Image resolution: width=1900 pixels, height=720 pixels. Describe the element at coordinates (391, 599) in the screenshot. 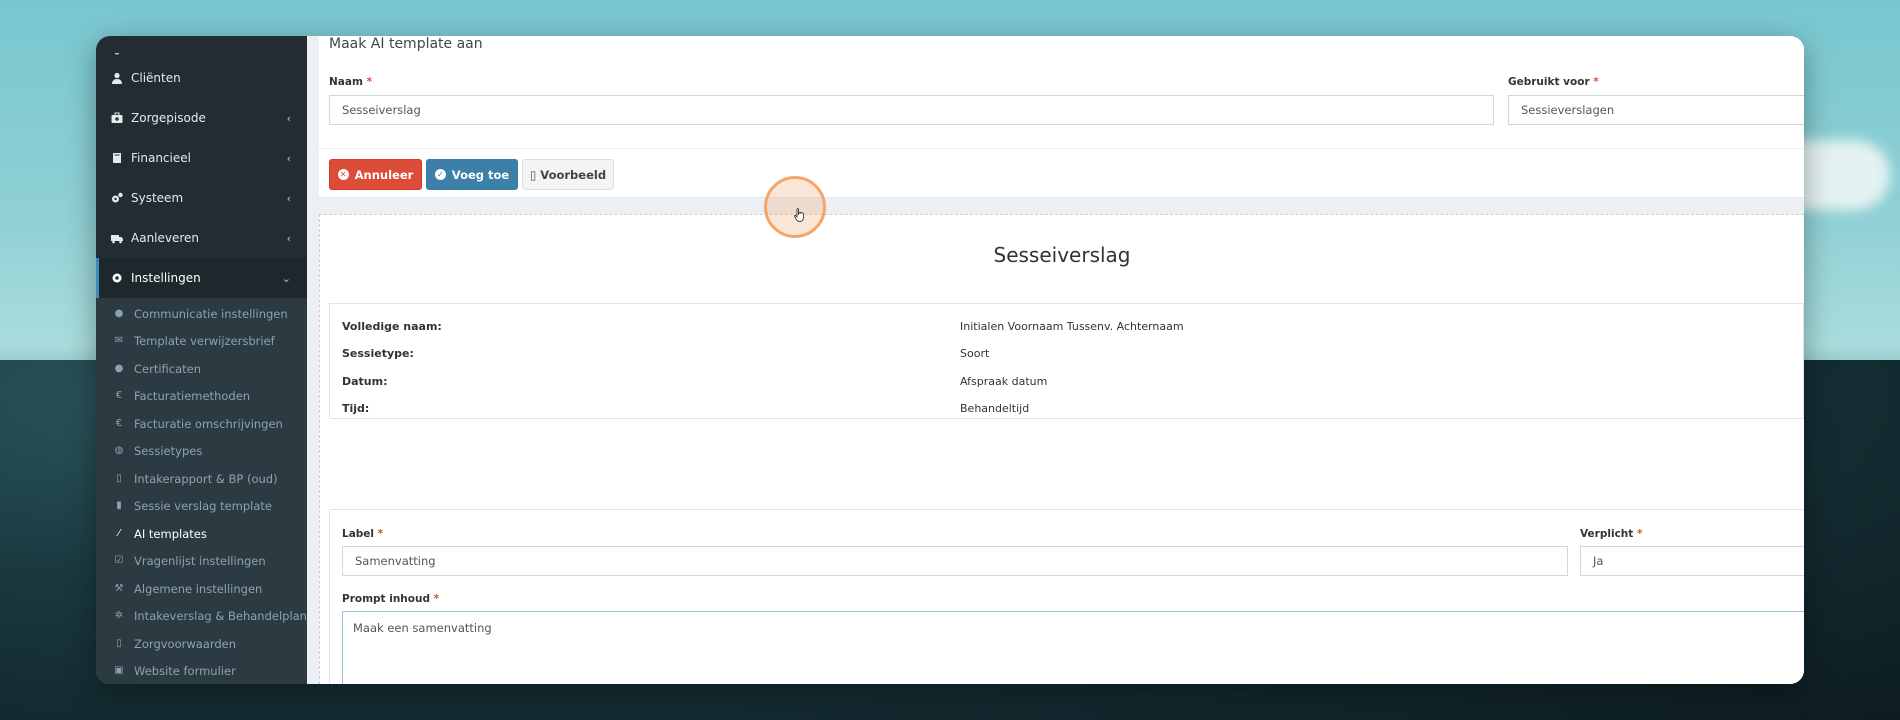

I see `prompt-label: Prompt inhoud *` at that location.